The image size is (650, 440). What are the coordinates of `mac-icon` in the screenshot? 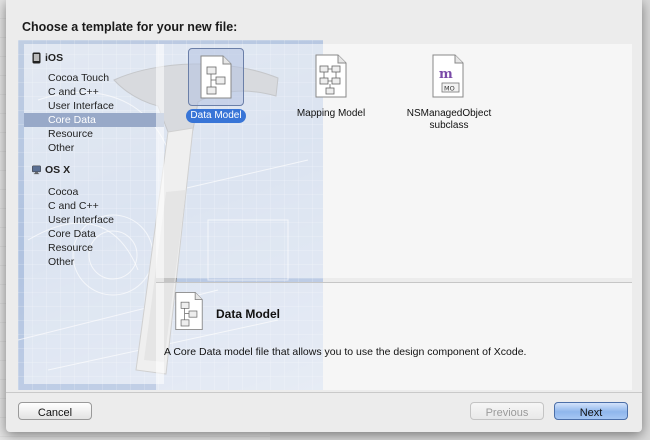 It's located at (36, 170).